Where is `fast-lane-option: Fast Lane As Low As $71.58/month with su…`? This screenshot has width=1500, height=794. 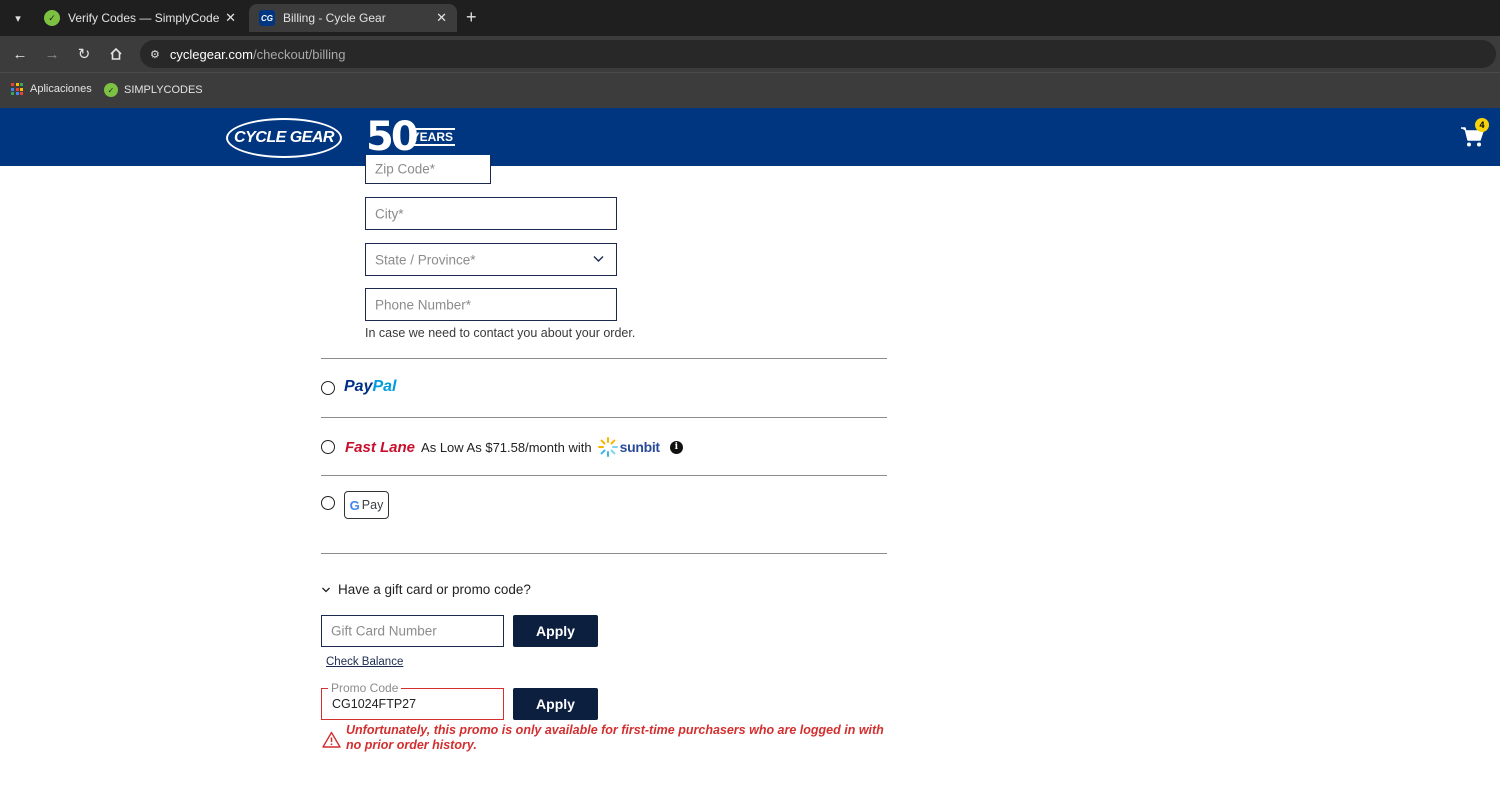
fast-lane-option: Fast Lane As Low As $71.58/month with su… is located at coordinates (514, 447).